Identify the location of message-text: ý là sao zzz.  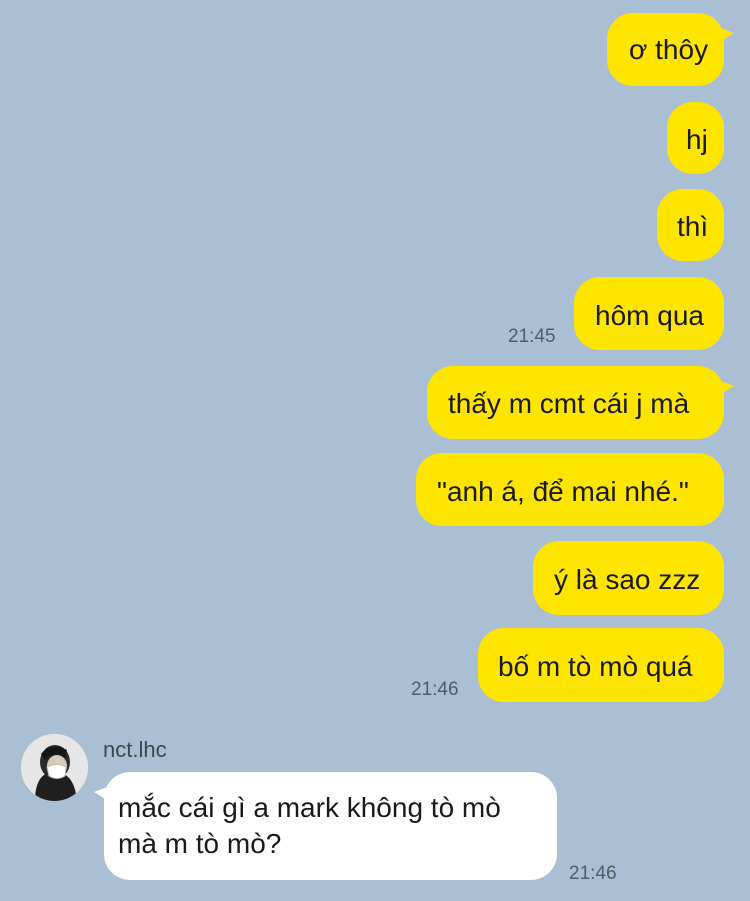
(627, 579).